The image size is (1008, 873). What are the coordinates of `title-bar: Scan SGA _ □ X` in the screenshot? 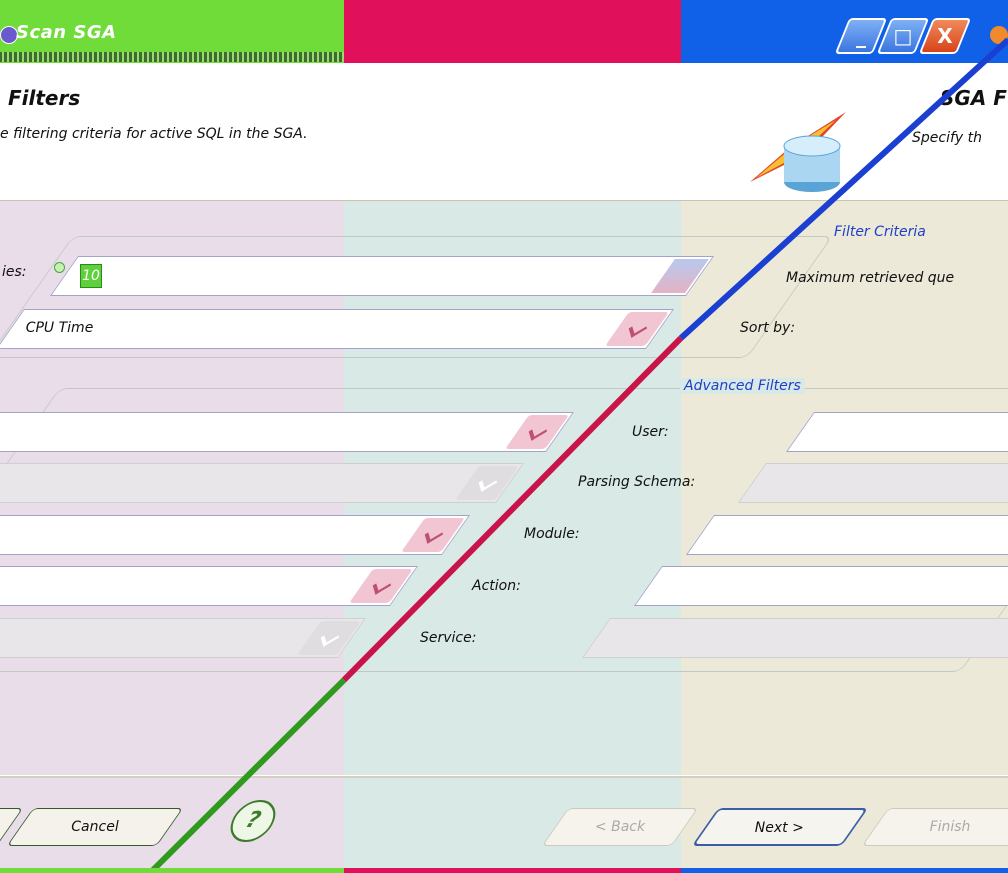 It's located at (504, 31).